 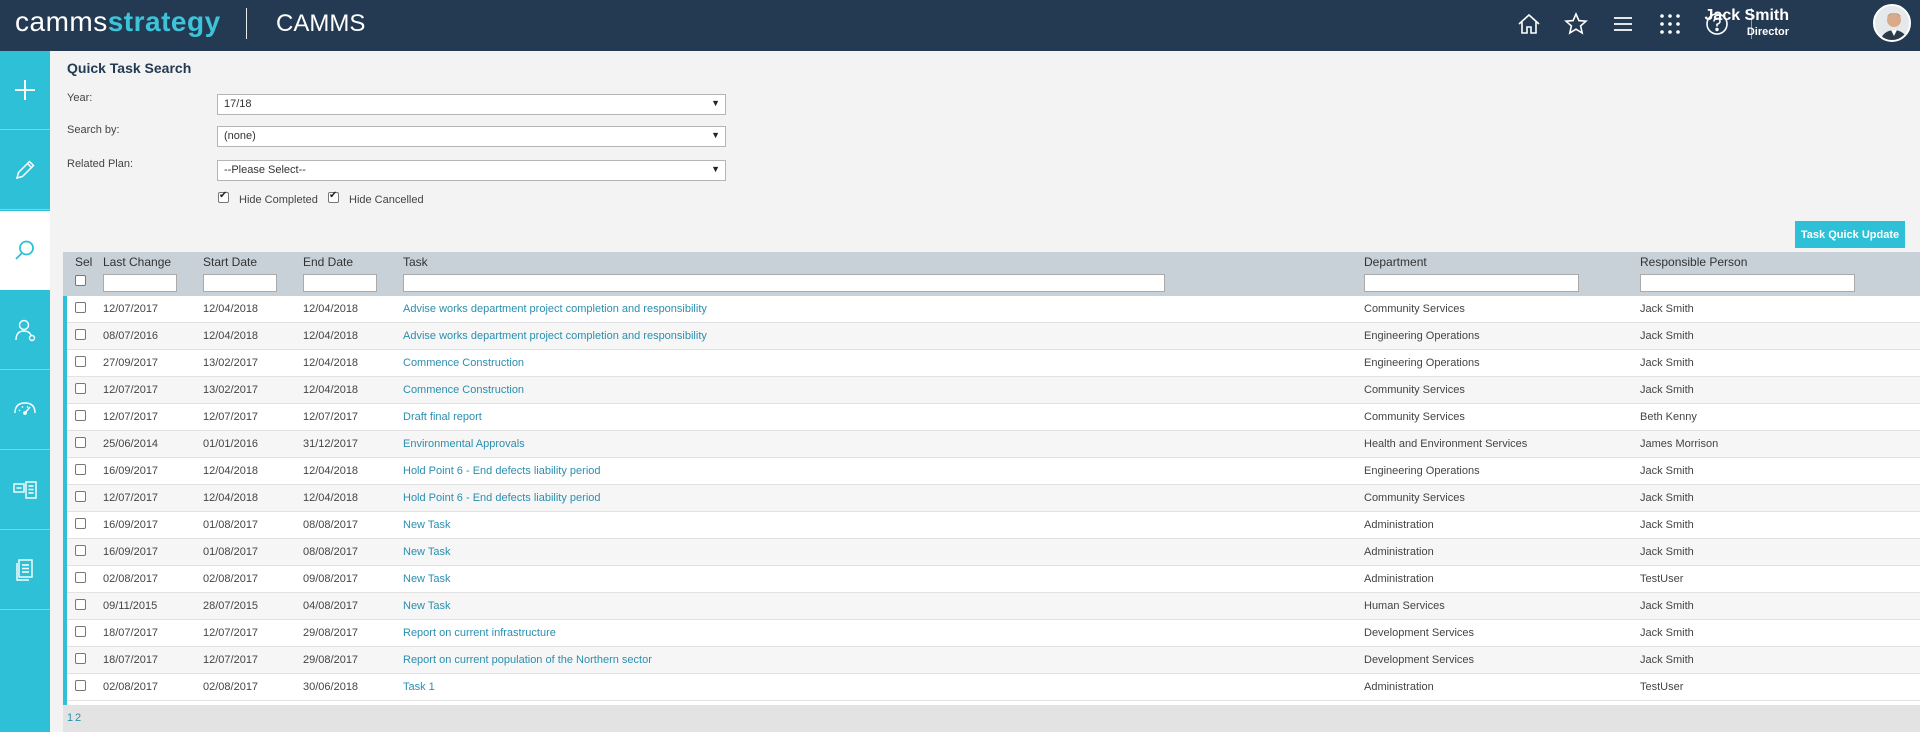 I want to click on select-all-checkbox, so click(x=80, y=280).